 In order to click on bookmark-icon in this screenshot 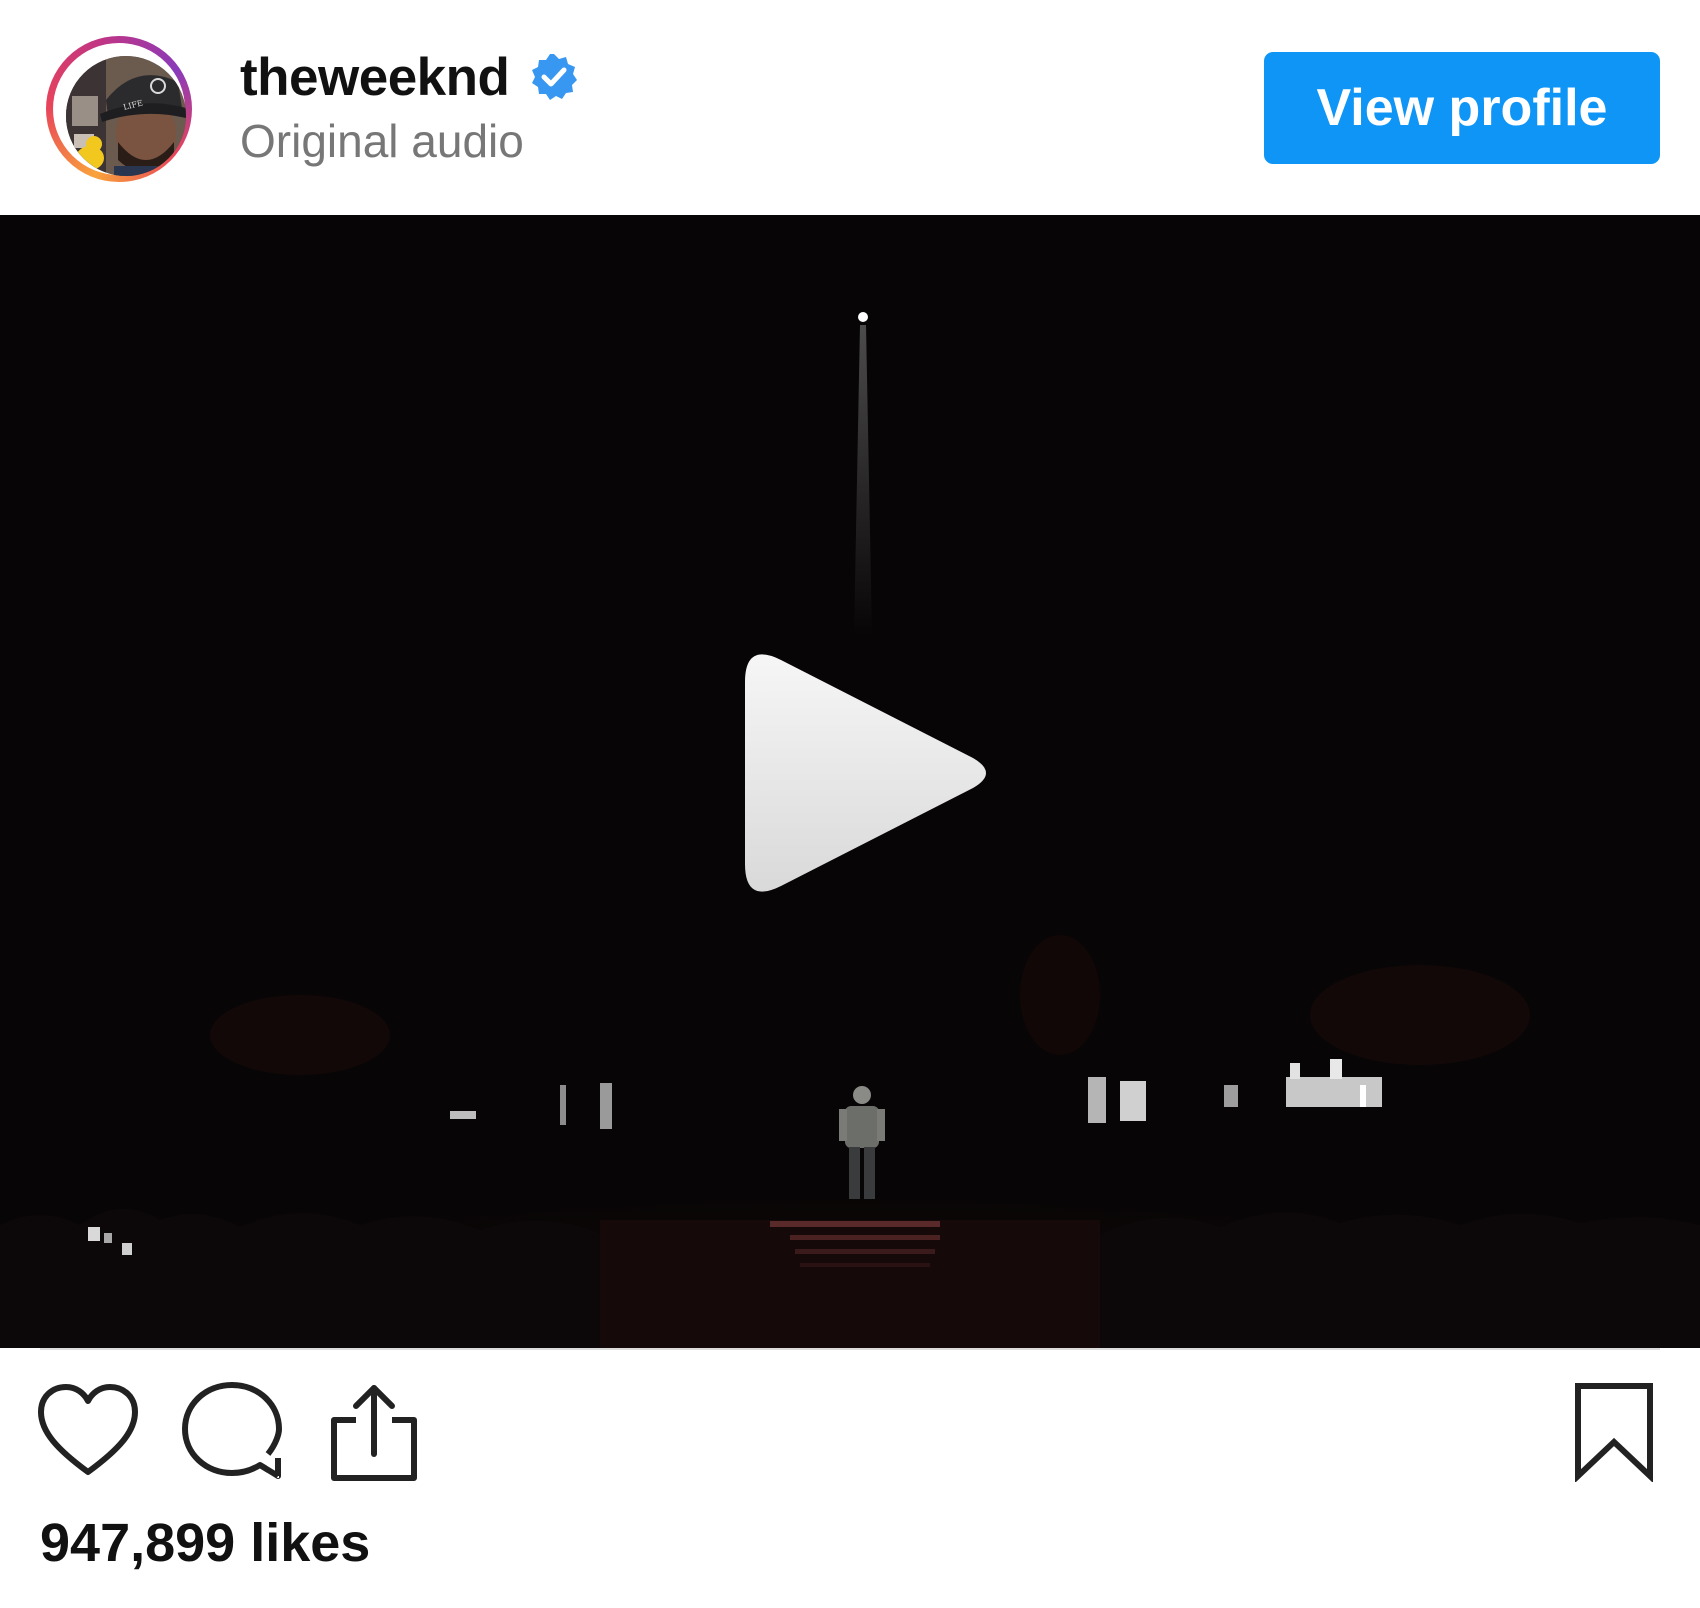, I will do `click(1614, 1432)`.